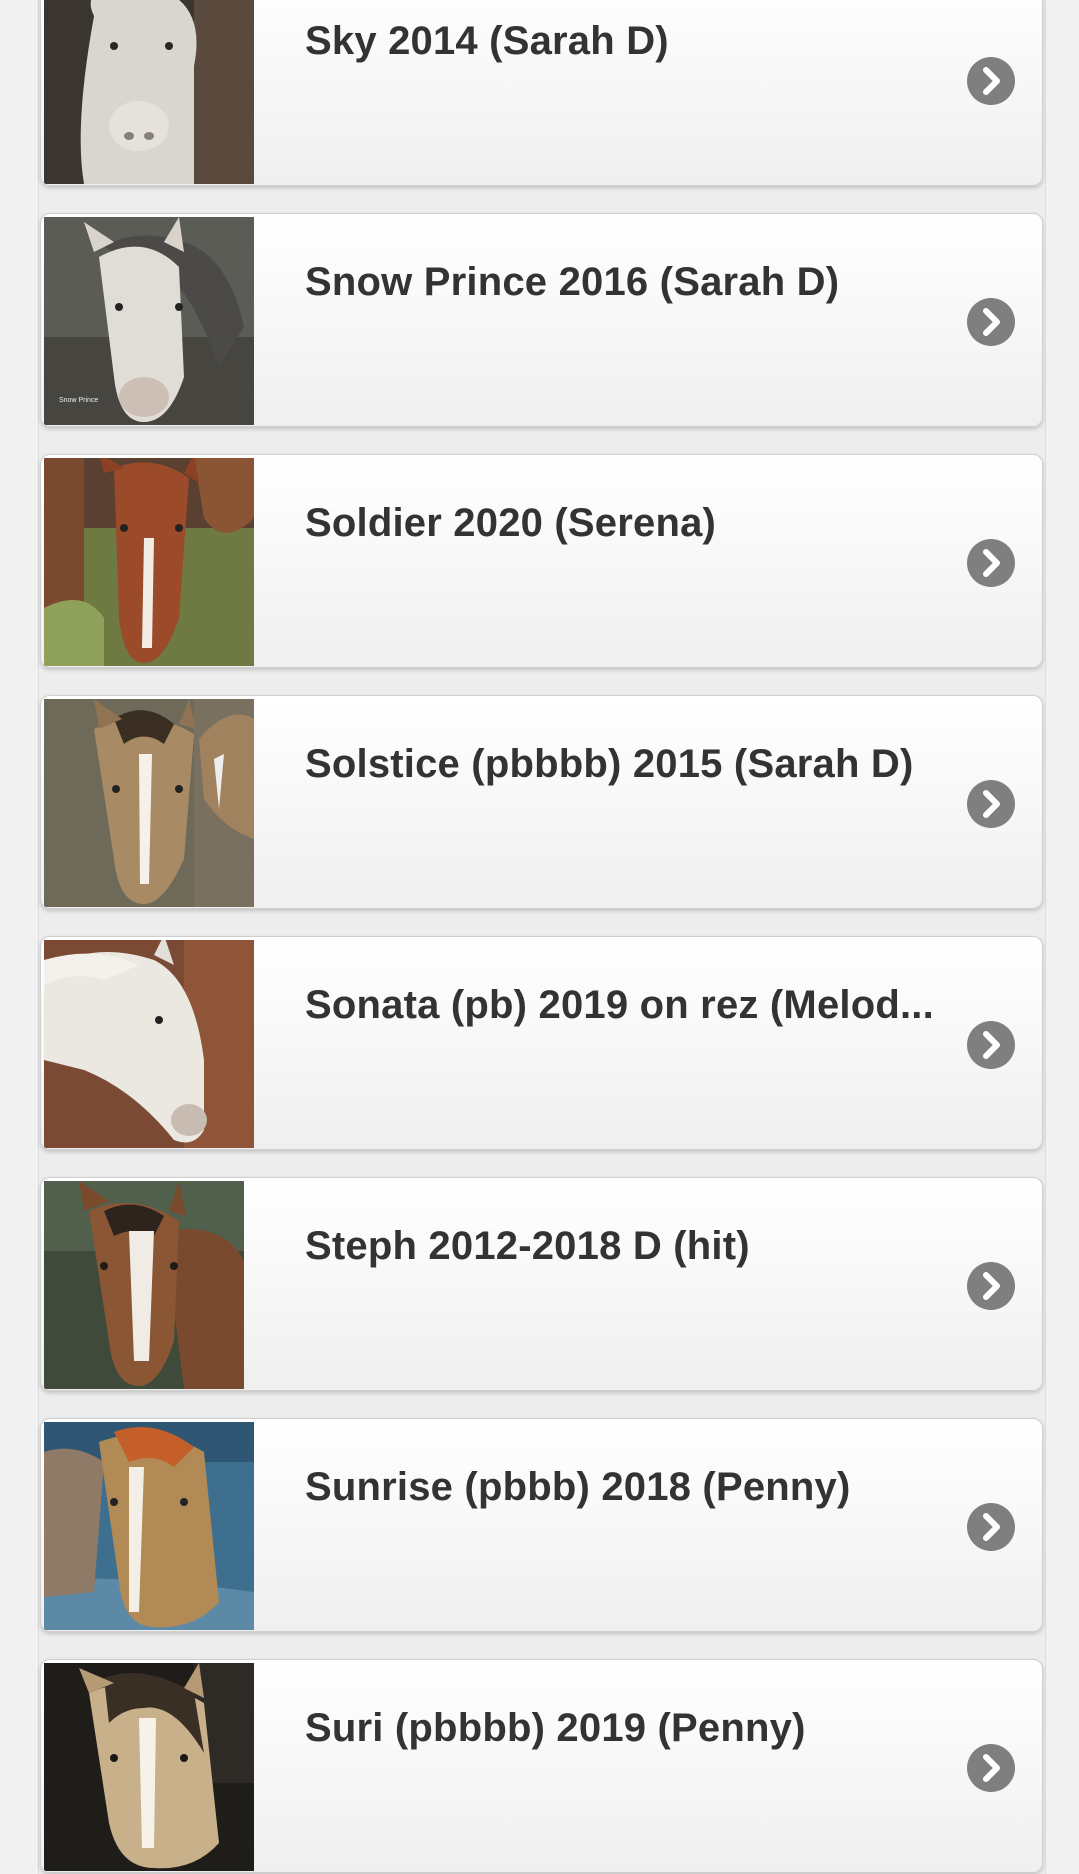  What do you see at coordinates (541, 93) in the screenshot?
I see `list-item-sky: Sky 2014 (Sarah D)` at bounding box center [541, 93].